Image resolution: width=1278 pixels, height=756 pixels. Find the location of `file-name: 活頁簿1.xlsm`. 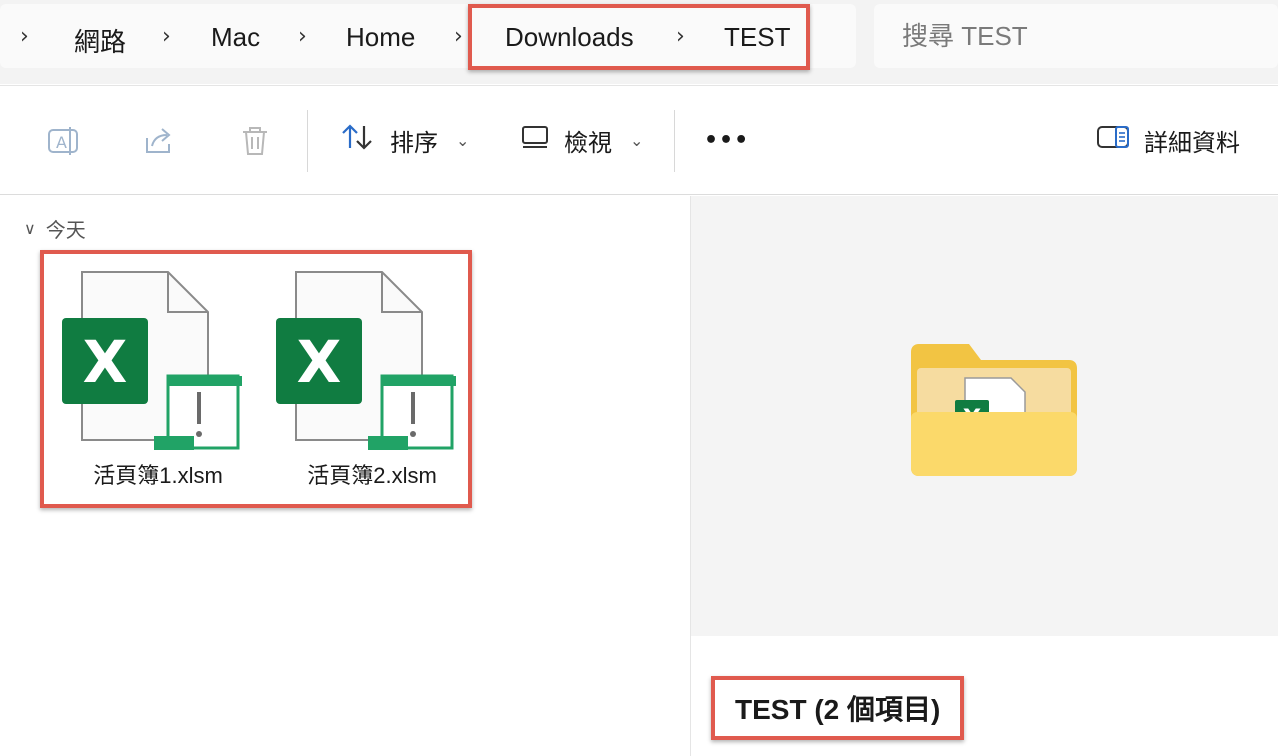

file-name: 活頁簿1.xlsm is located at coordinates (158, 475).